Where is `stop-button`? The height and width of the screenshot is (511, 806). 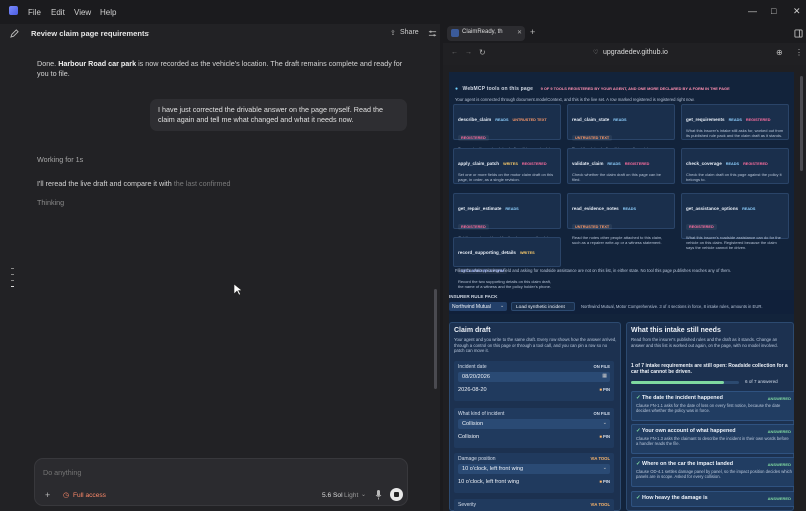
stop-button is located at coordinates (396, 494).